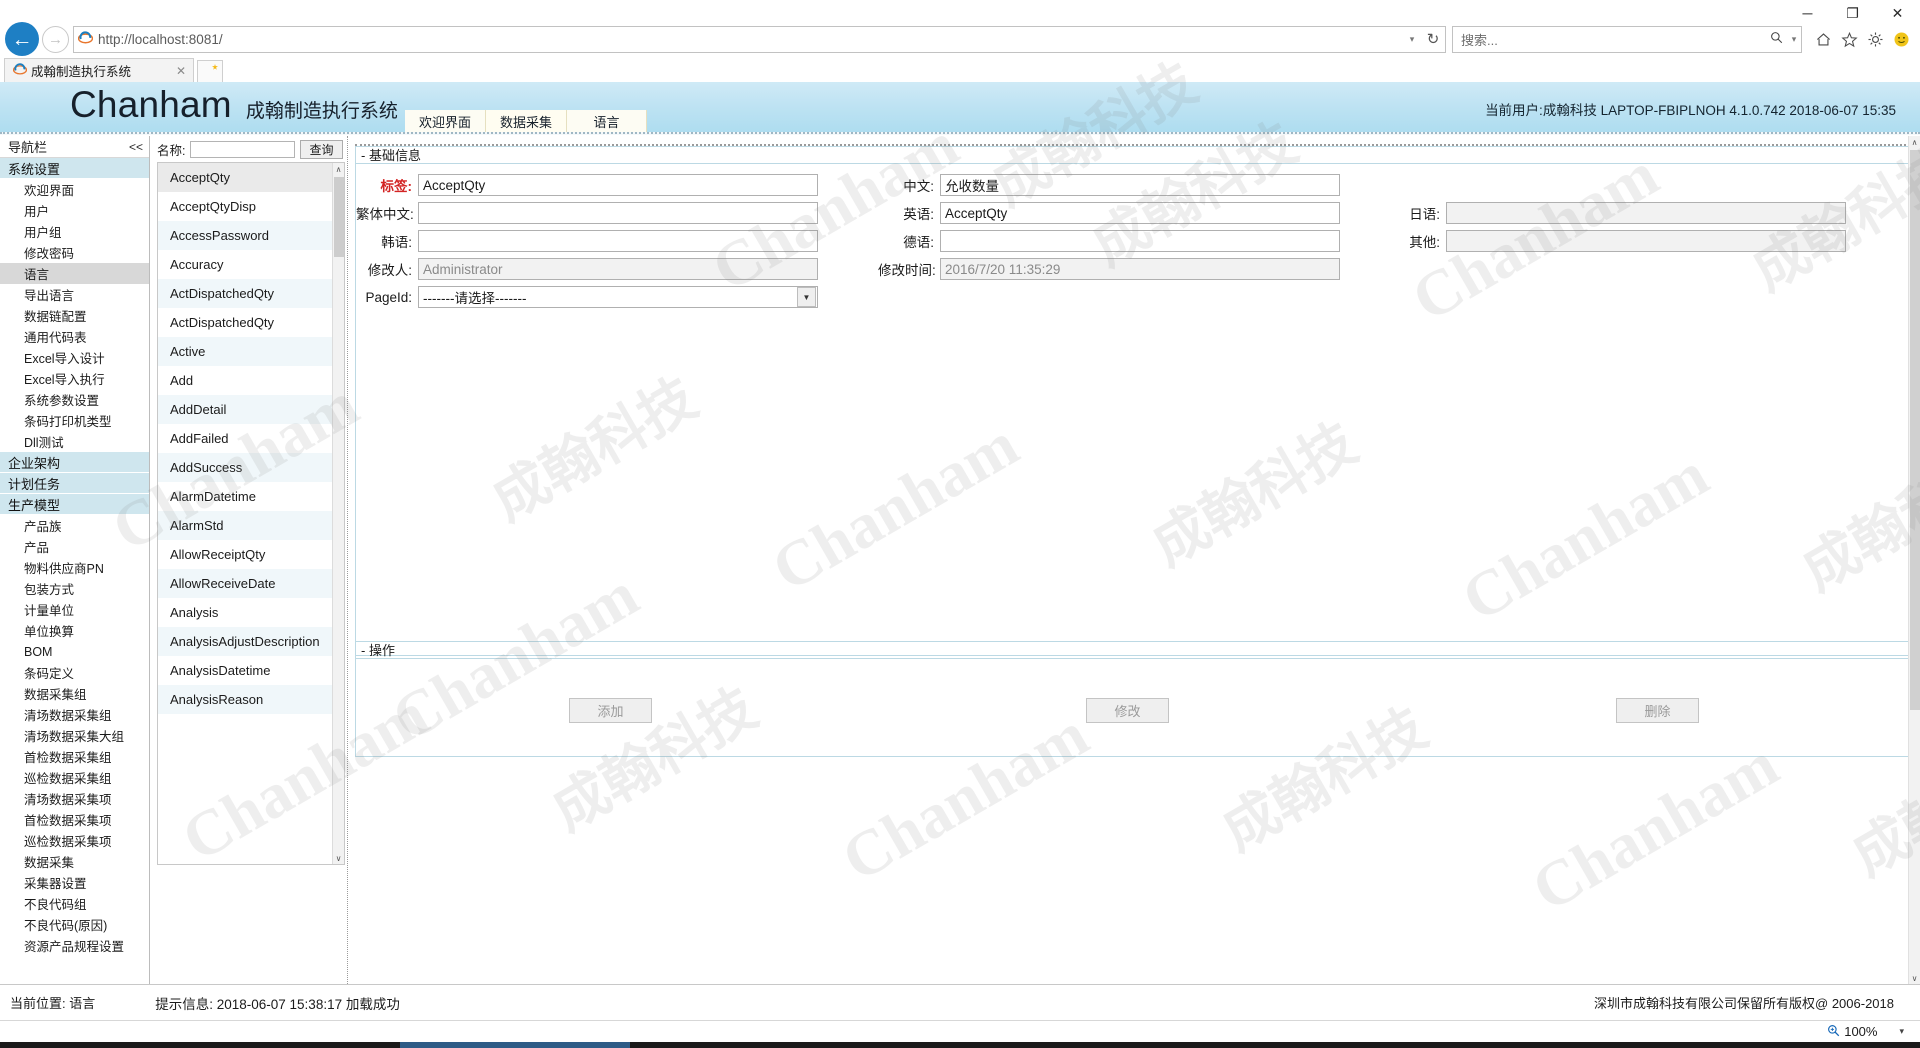  I want to click on nav-item-bom: BOM, so click(74, 651).